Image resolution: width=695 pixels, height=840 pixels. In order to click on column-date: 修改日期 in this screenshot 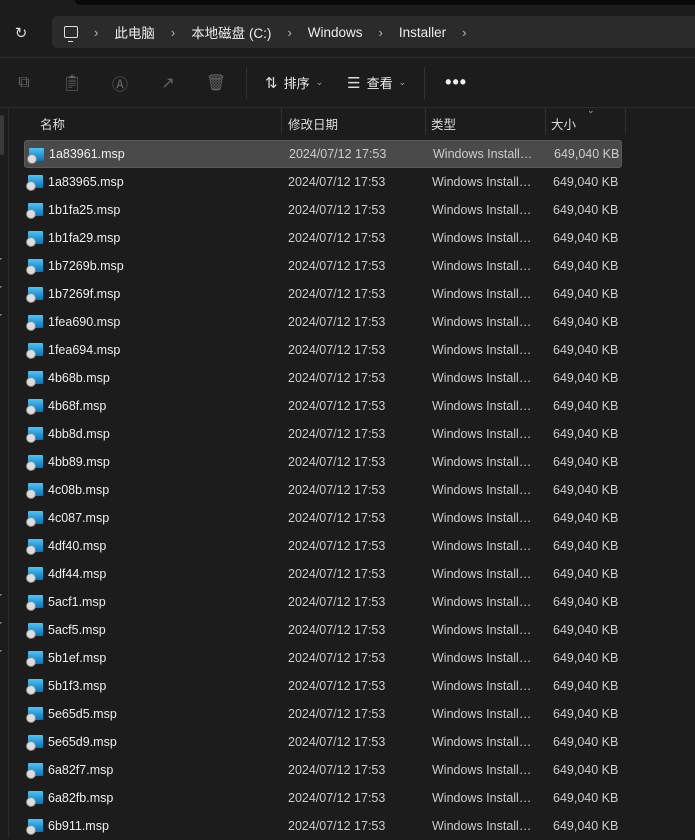, I will do `click(313, 123)`.